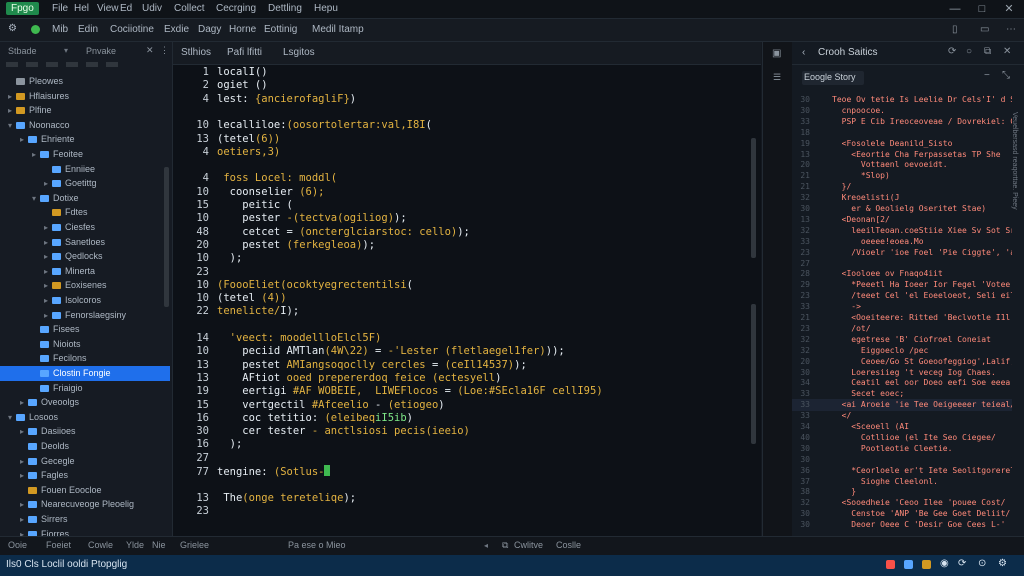  Describe the element at coordinates (293, 418) in the screenshot. I see `code-line: 16 coc tetitio: (eleibeqiI5ib)` at that location.